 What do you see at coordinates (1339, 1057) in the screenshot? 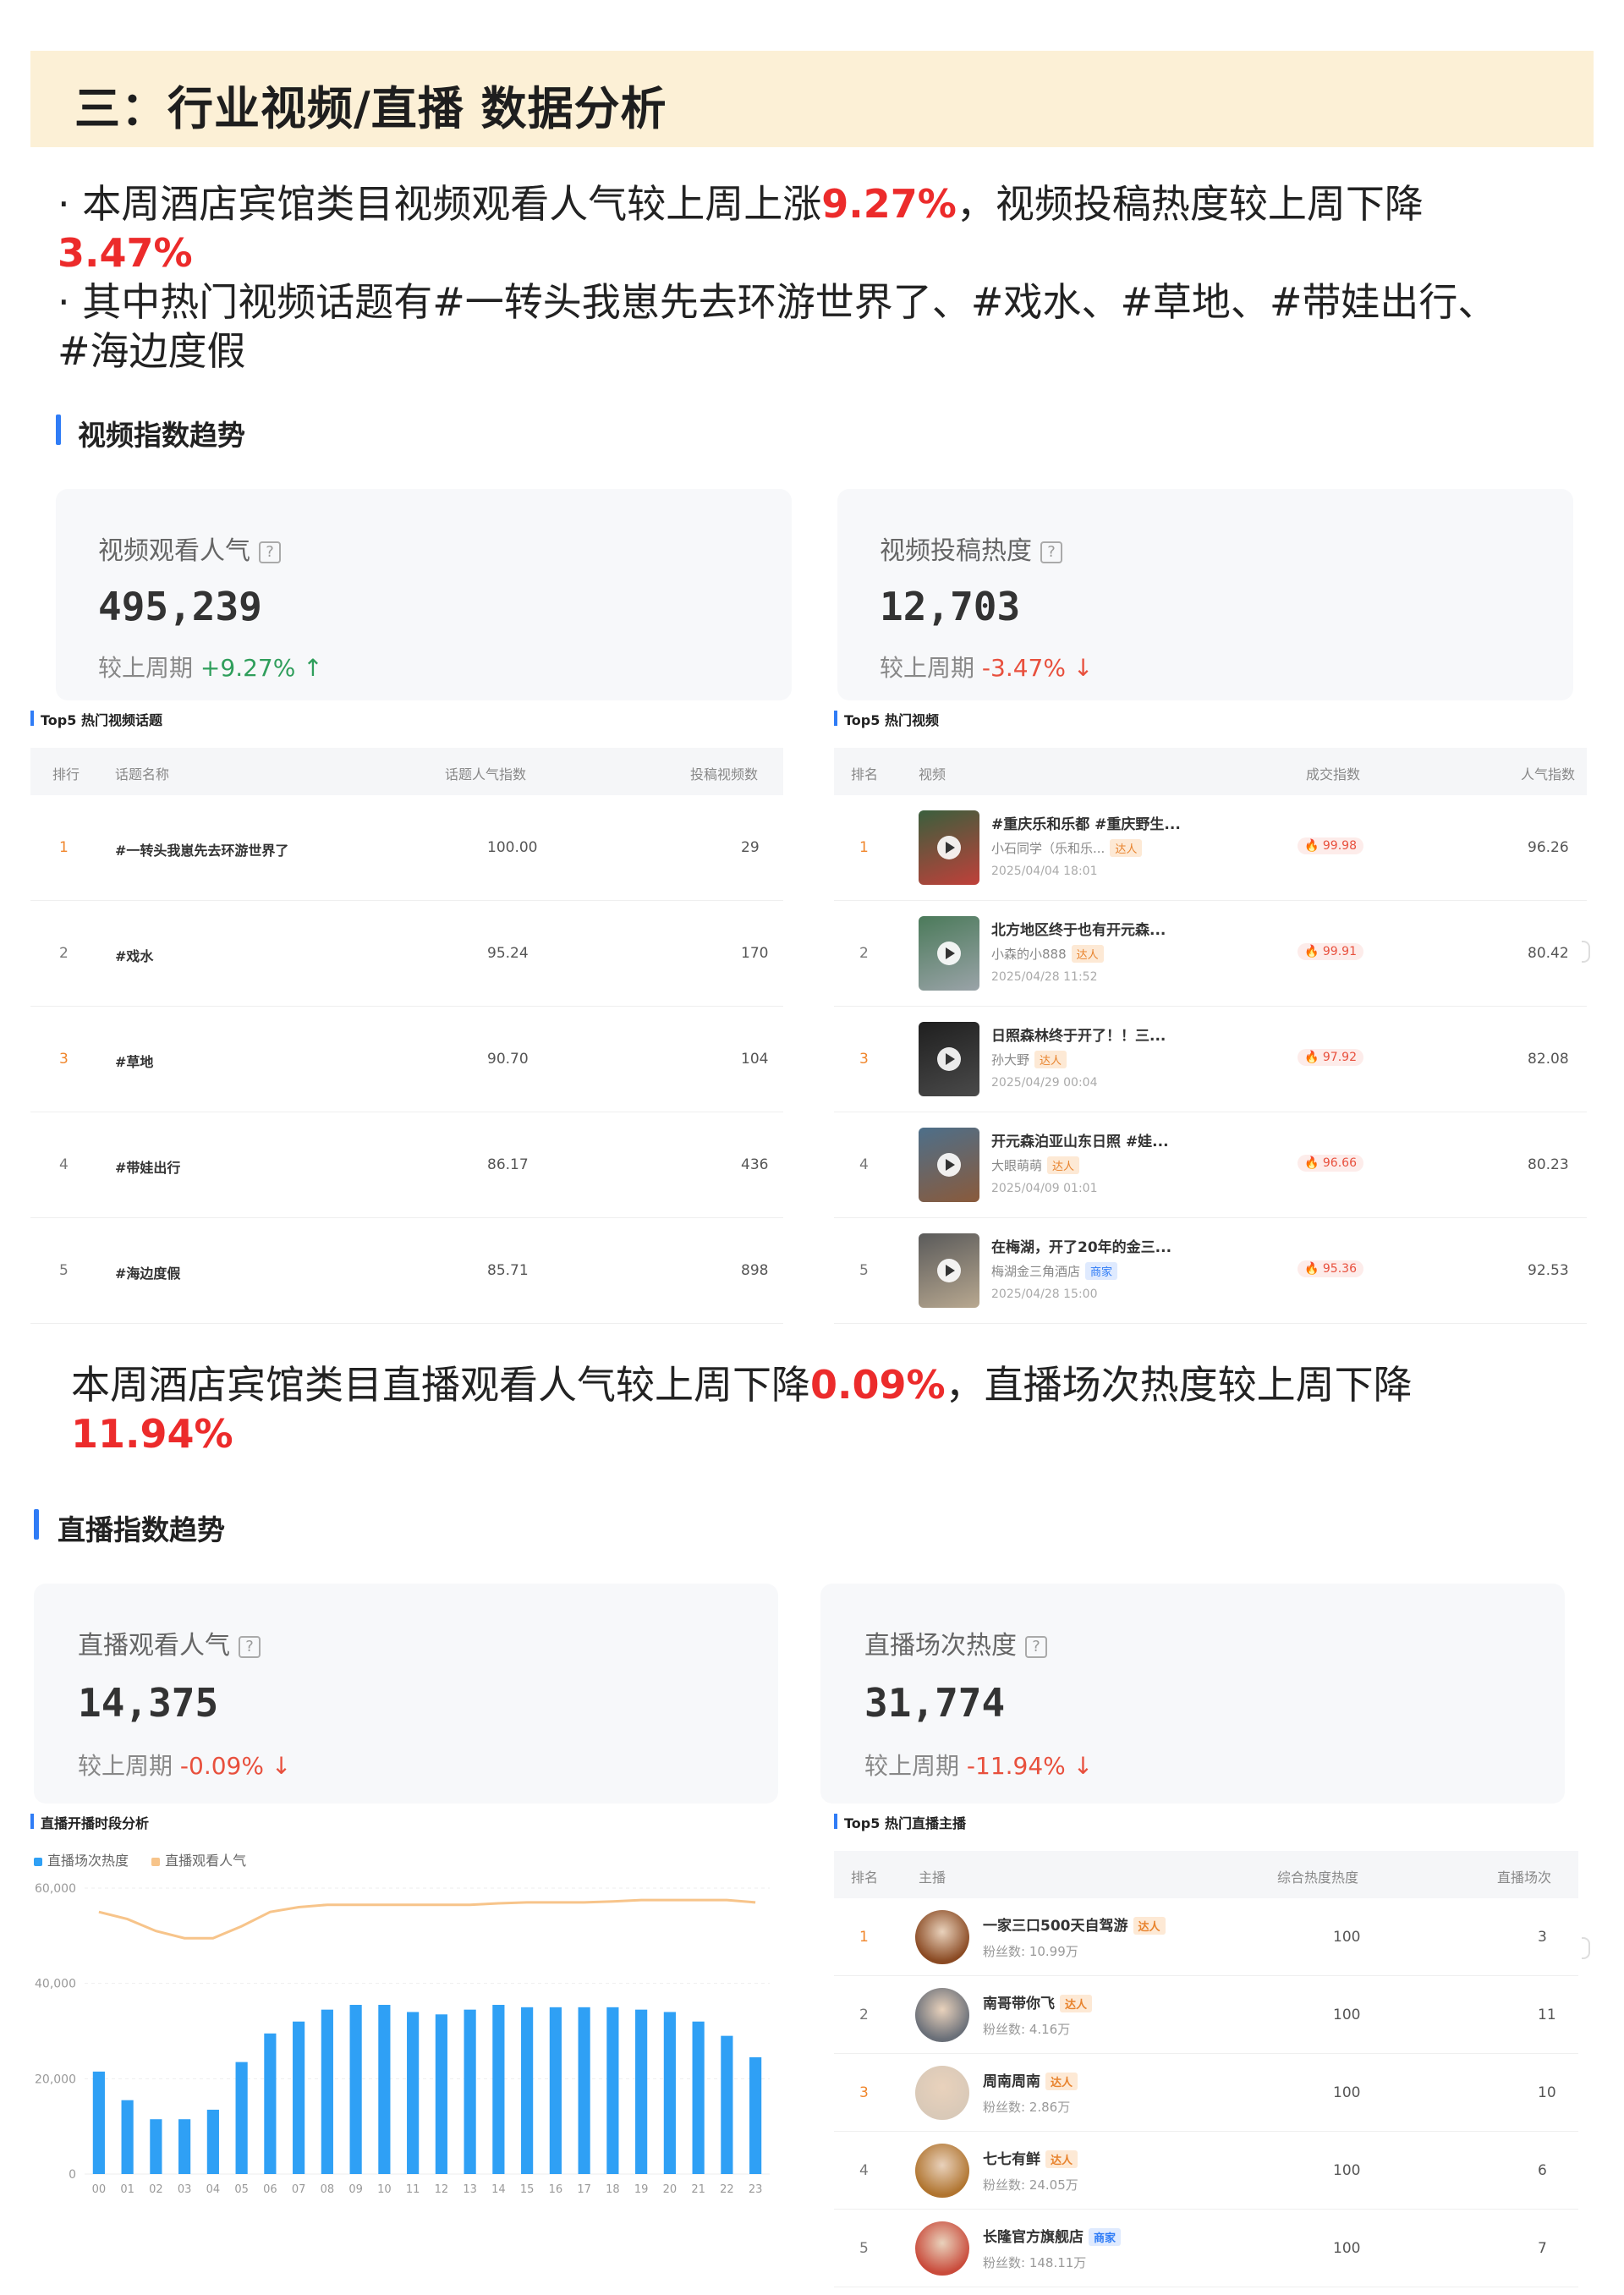
I see `deal-index: 97.92` at bounding box center [1339, 1057].